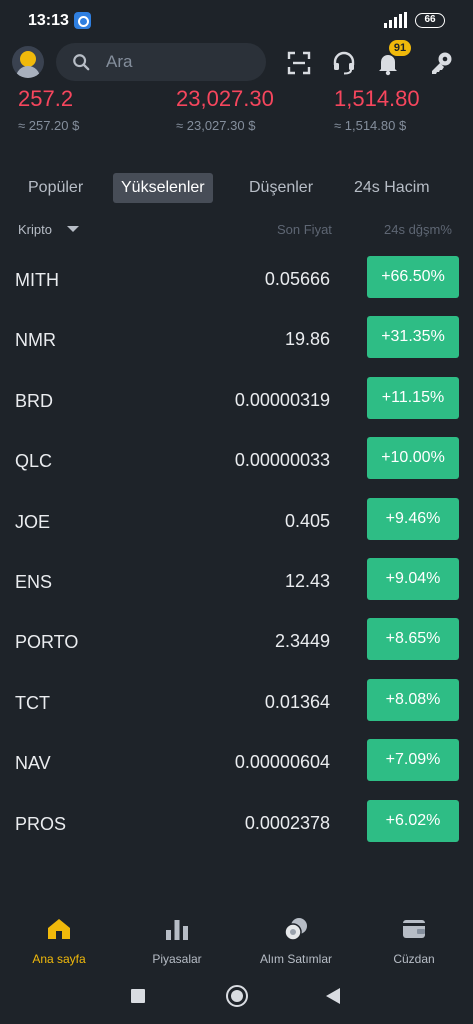  I want to click on change-badge: +9.46%, so click(413, 518).